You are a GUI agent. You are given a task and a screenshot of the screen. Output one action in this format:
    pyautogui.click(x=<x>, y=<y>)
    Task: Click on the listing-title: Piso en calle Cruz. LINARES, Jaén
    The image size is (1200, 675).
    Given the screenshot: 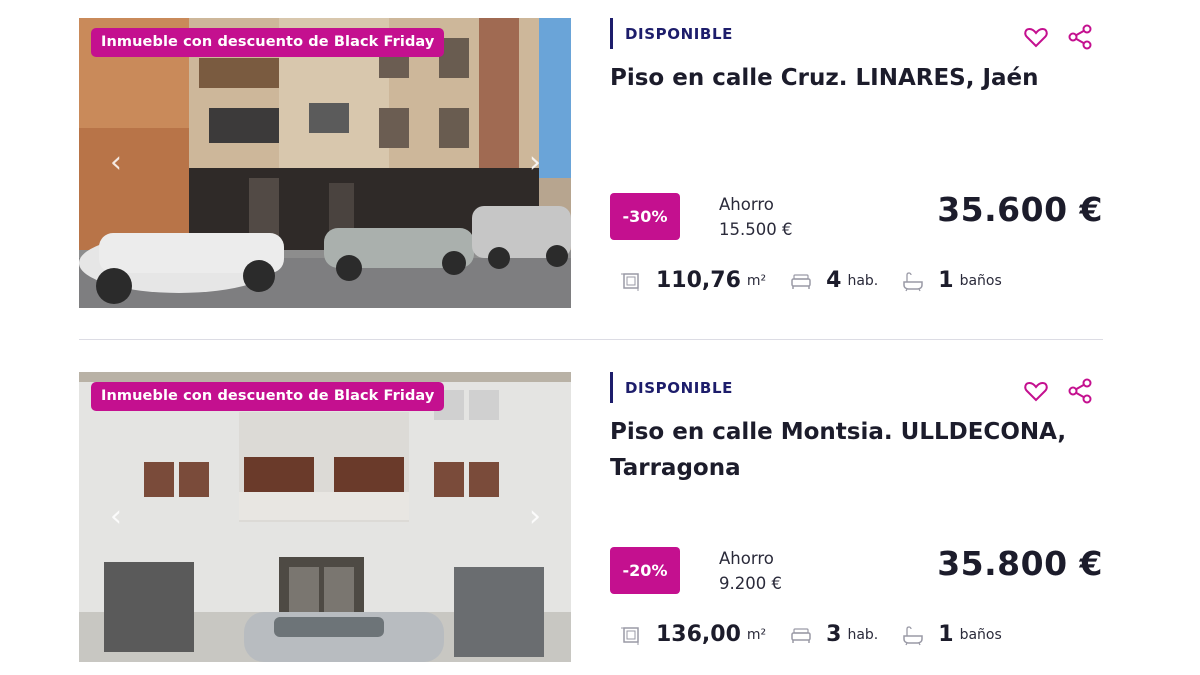 What is the action you would take?
    pyautogui.click(x=840, y=78)
    